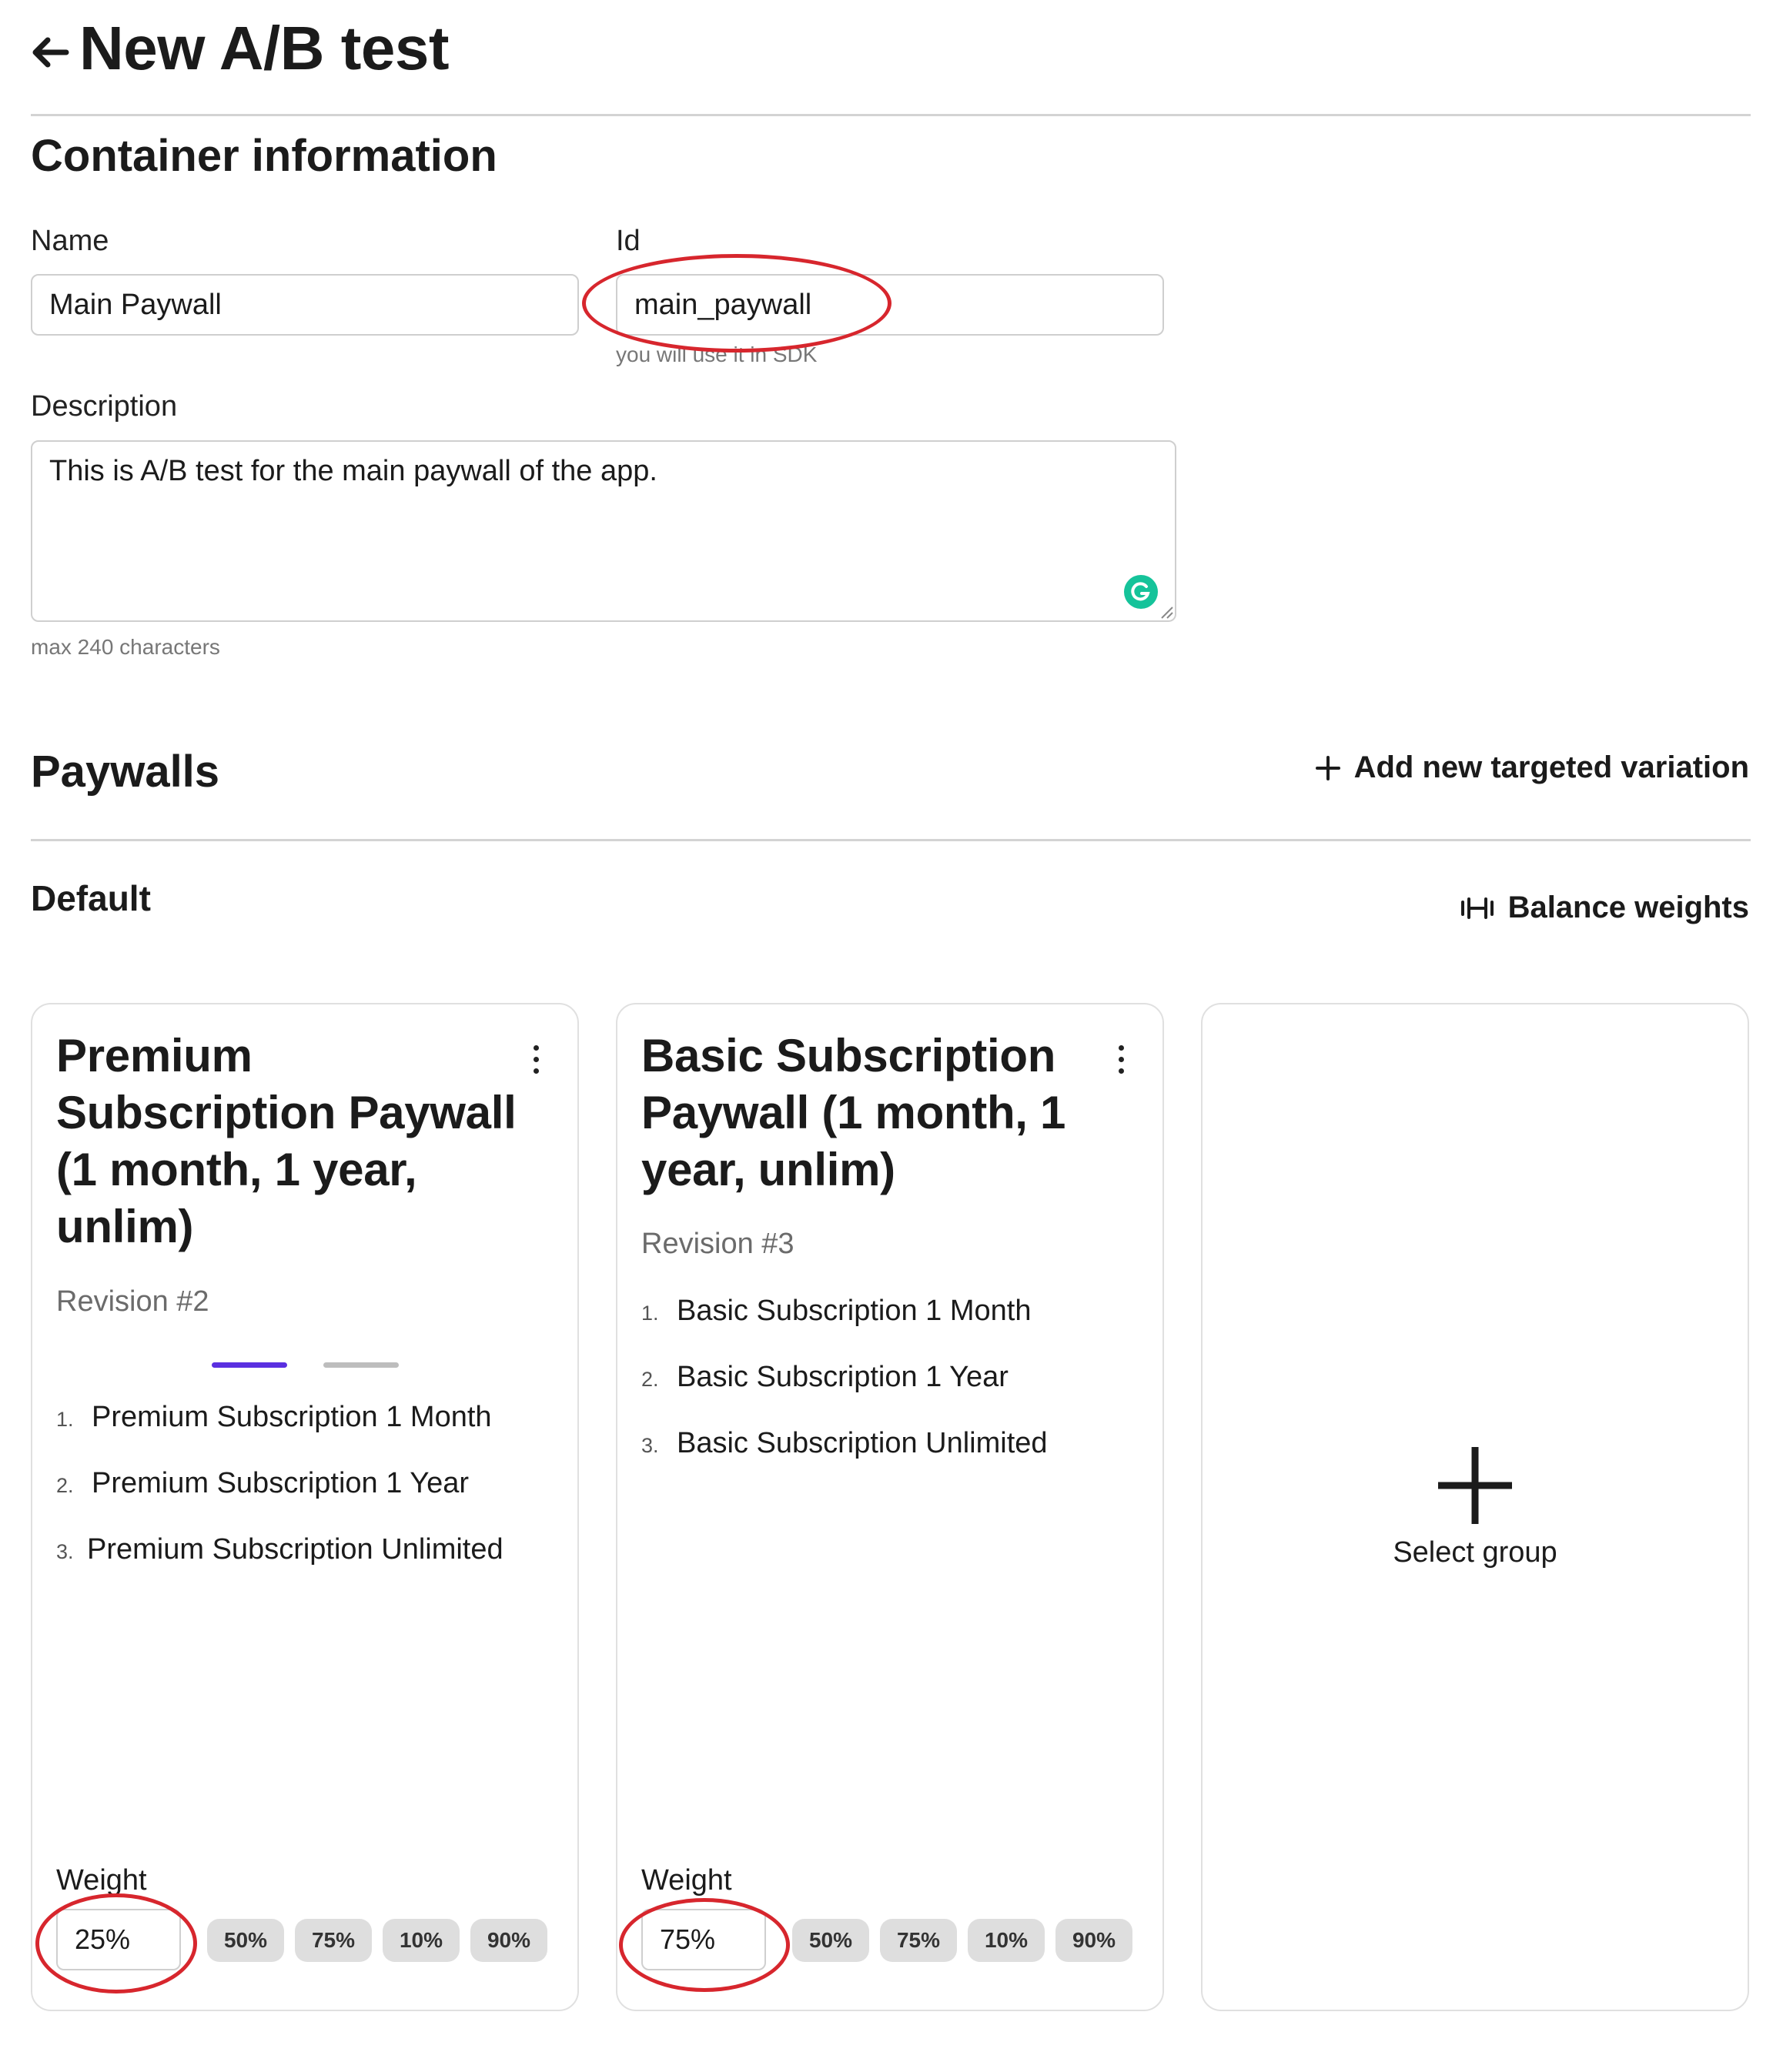 The height and width of the screenshot is (2072, 1783). Describe the element at coordinates (305, 305) in the screenshot. I see `name-input: Main Paywall` at that location.